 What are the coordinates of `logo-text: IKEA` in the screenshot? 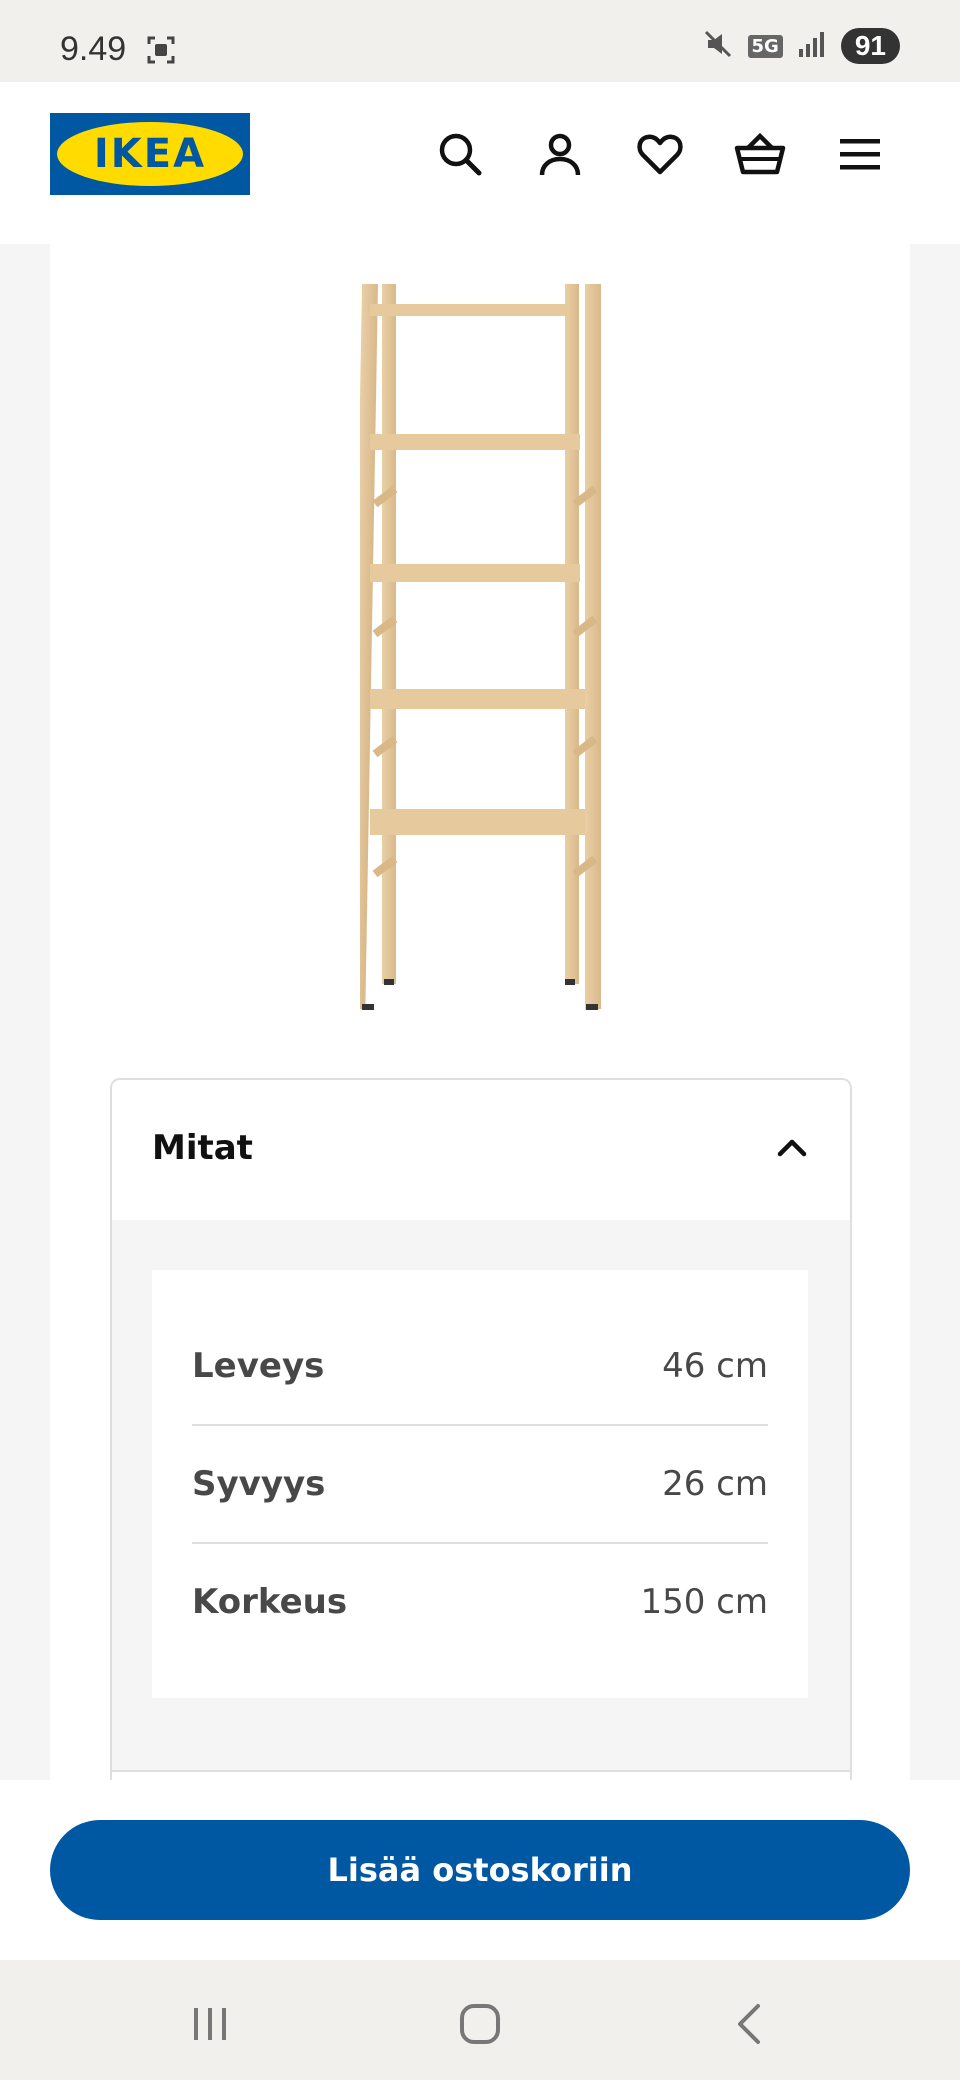 It's located at (150, 154).